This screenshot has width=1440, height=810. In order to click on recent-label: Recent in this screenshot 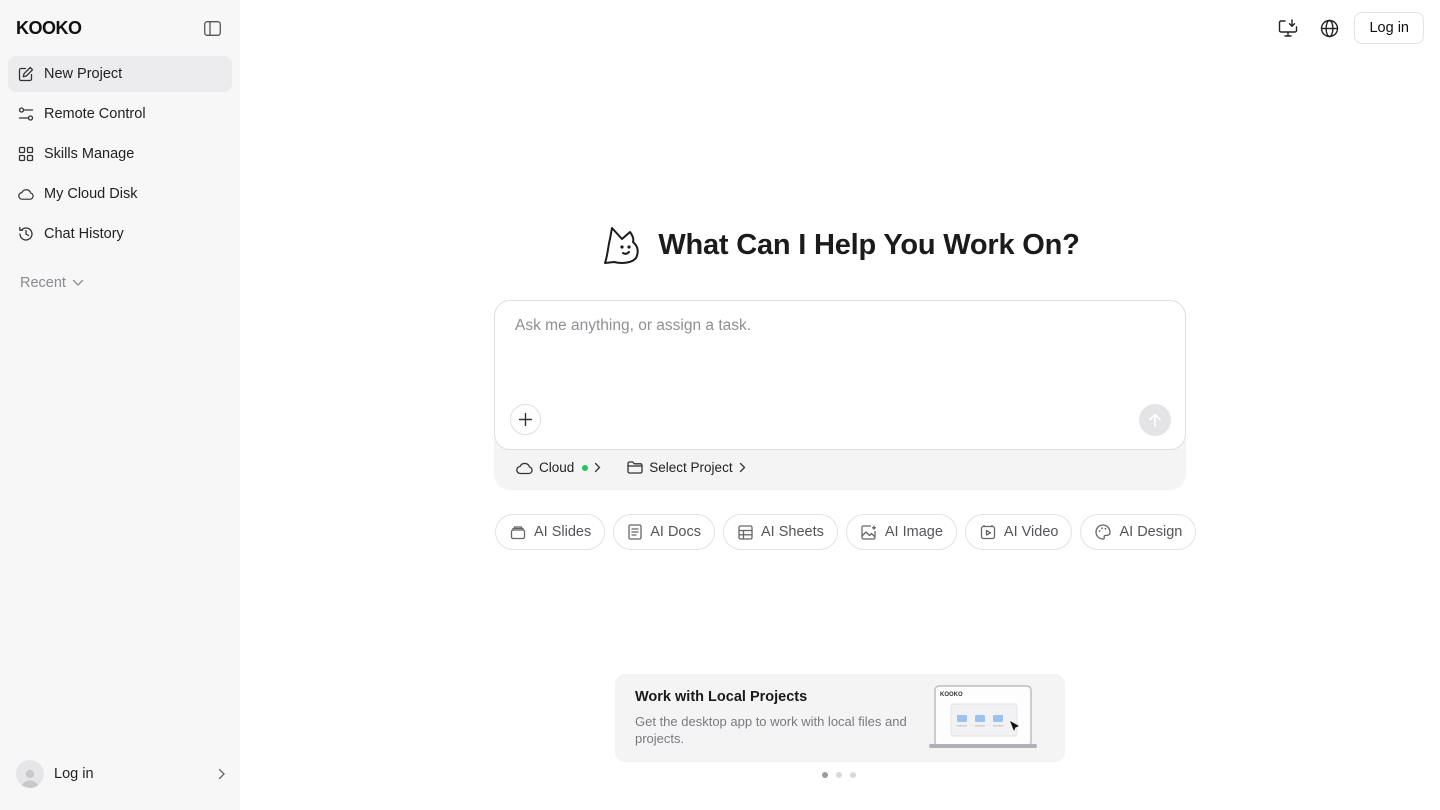, I will do `click(43, 283)`.